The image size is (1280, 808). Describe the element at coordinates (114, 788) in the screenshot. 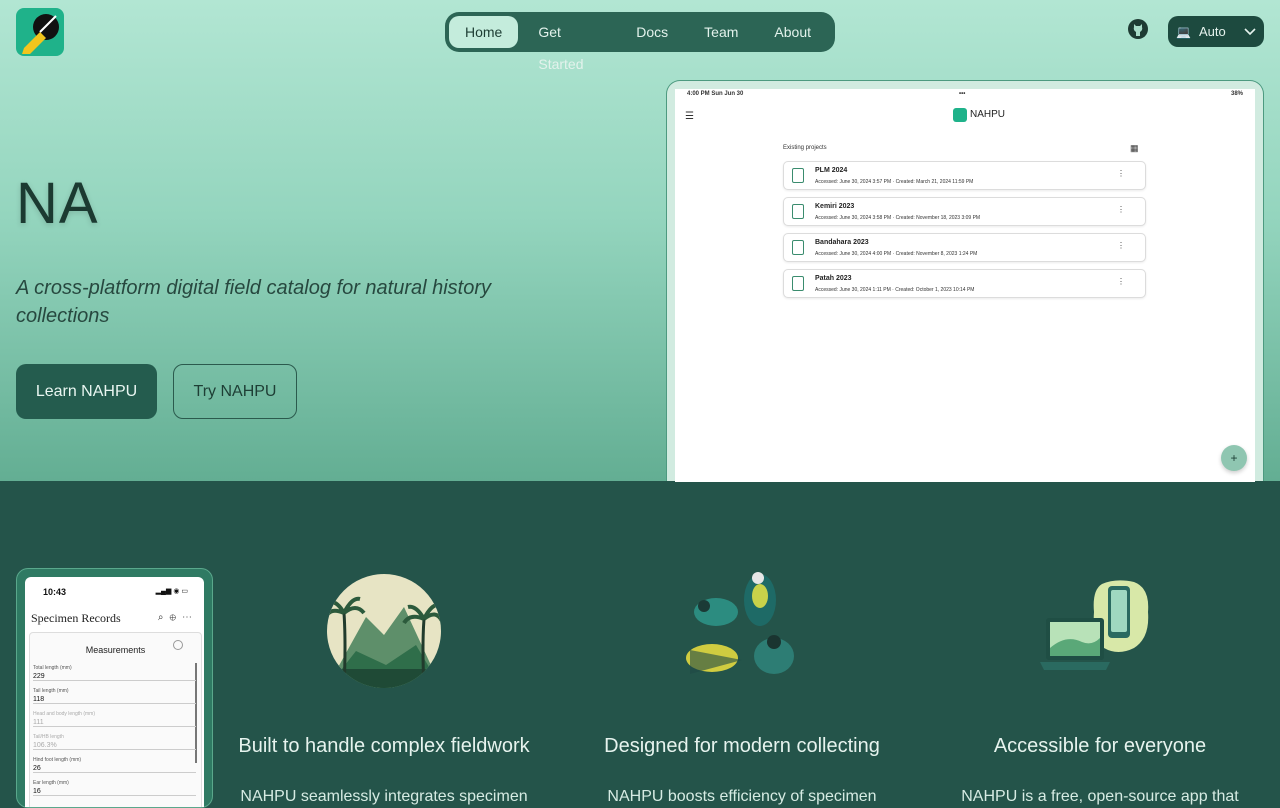

I see `measurement-field: Ear length (mm) 16` at that location.